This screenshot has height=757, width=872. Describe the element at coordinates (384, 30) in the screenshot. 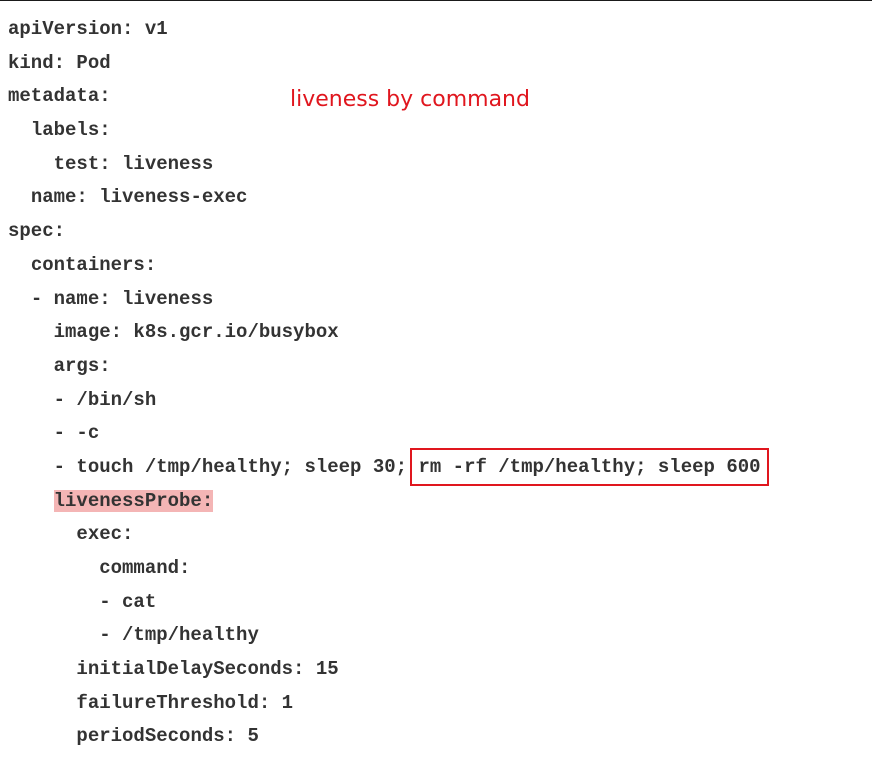

I see `code-line: apiVersion: v1` at that location.